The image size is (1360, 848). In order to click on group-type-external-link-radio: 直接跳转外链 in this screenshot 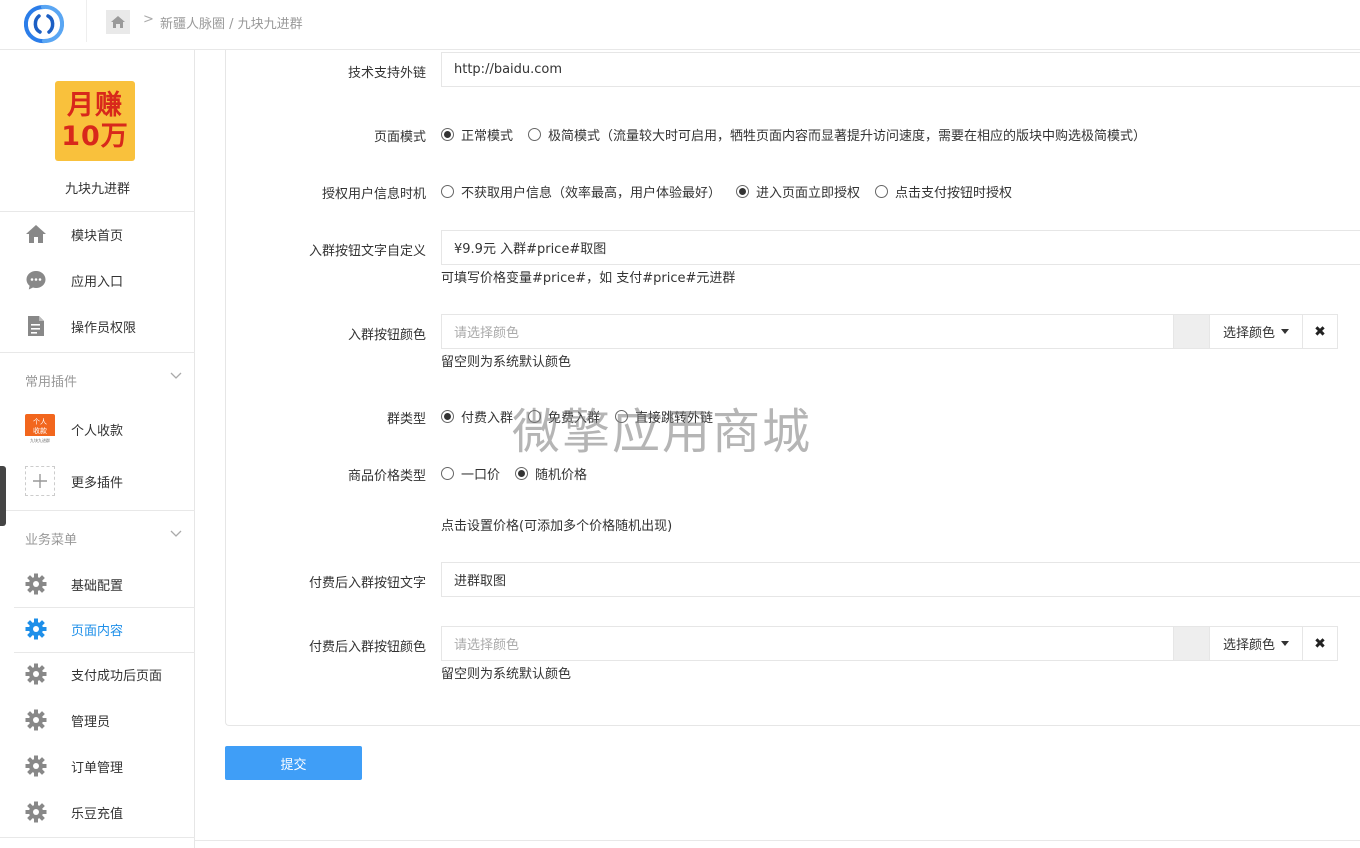, I will do `click(664, 416)`.